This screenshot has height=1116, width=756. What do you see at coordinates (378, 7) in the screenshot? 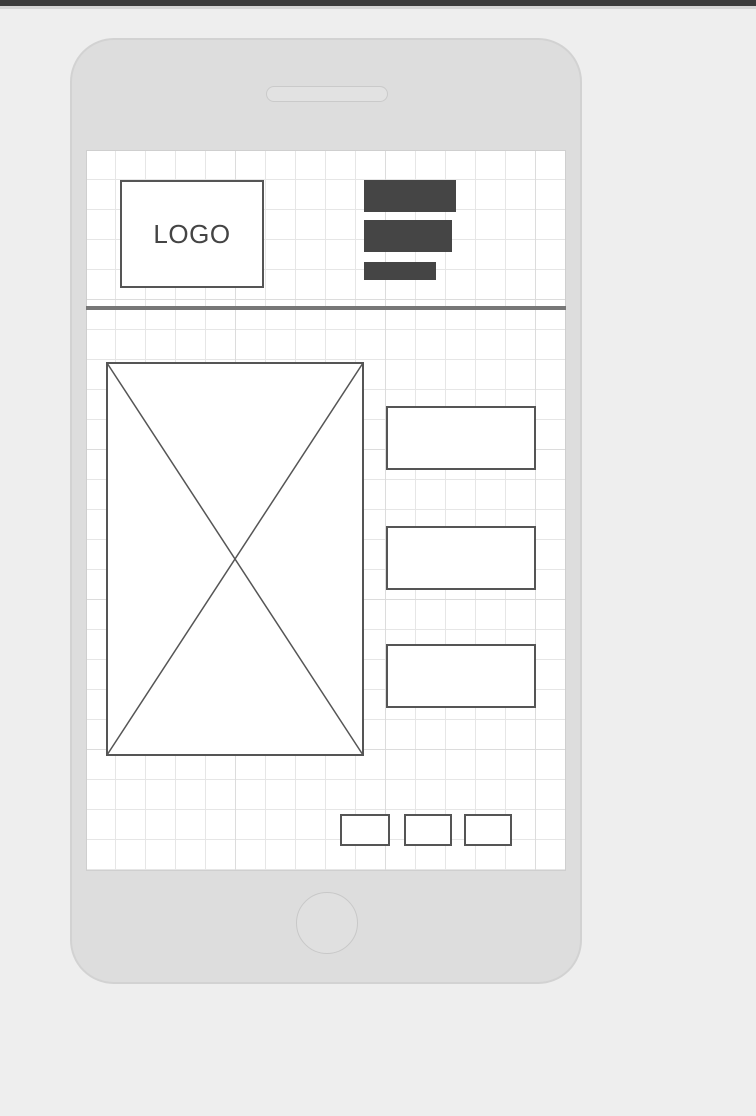
I see `window-top-bar-shadow` at bounding box center [378, 7].